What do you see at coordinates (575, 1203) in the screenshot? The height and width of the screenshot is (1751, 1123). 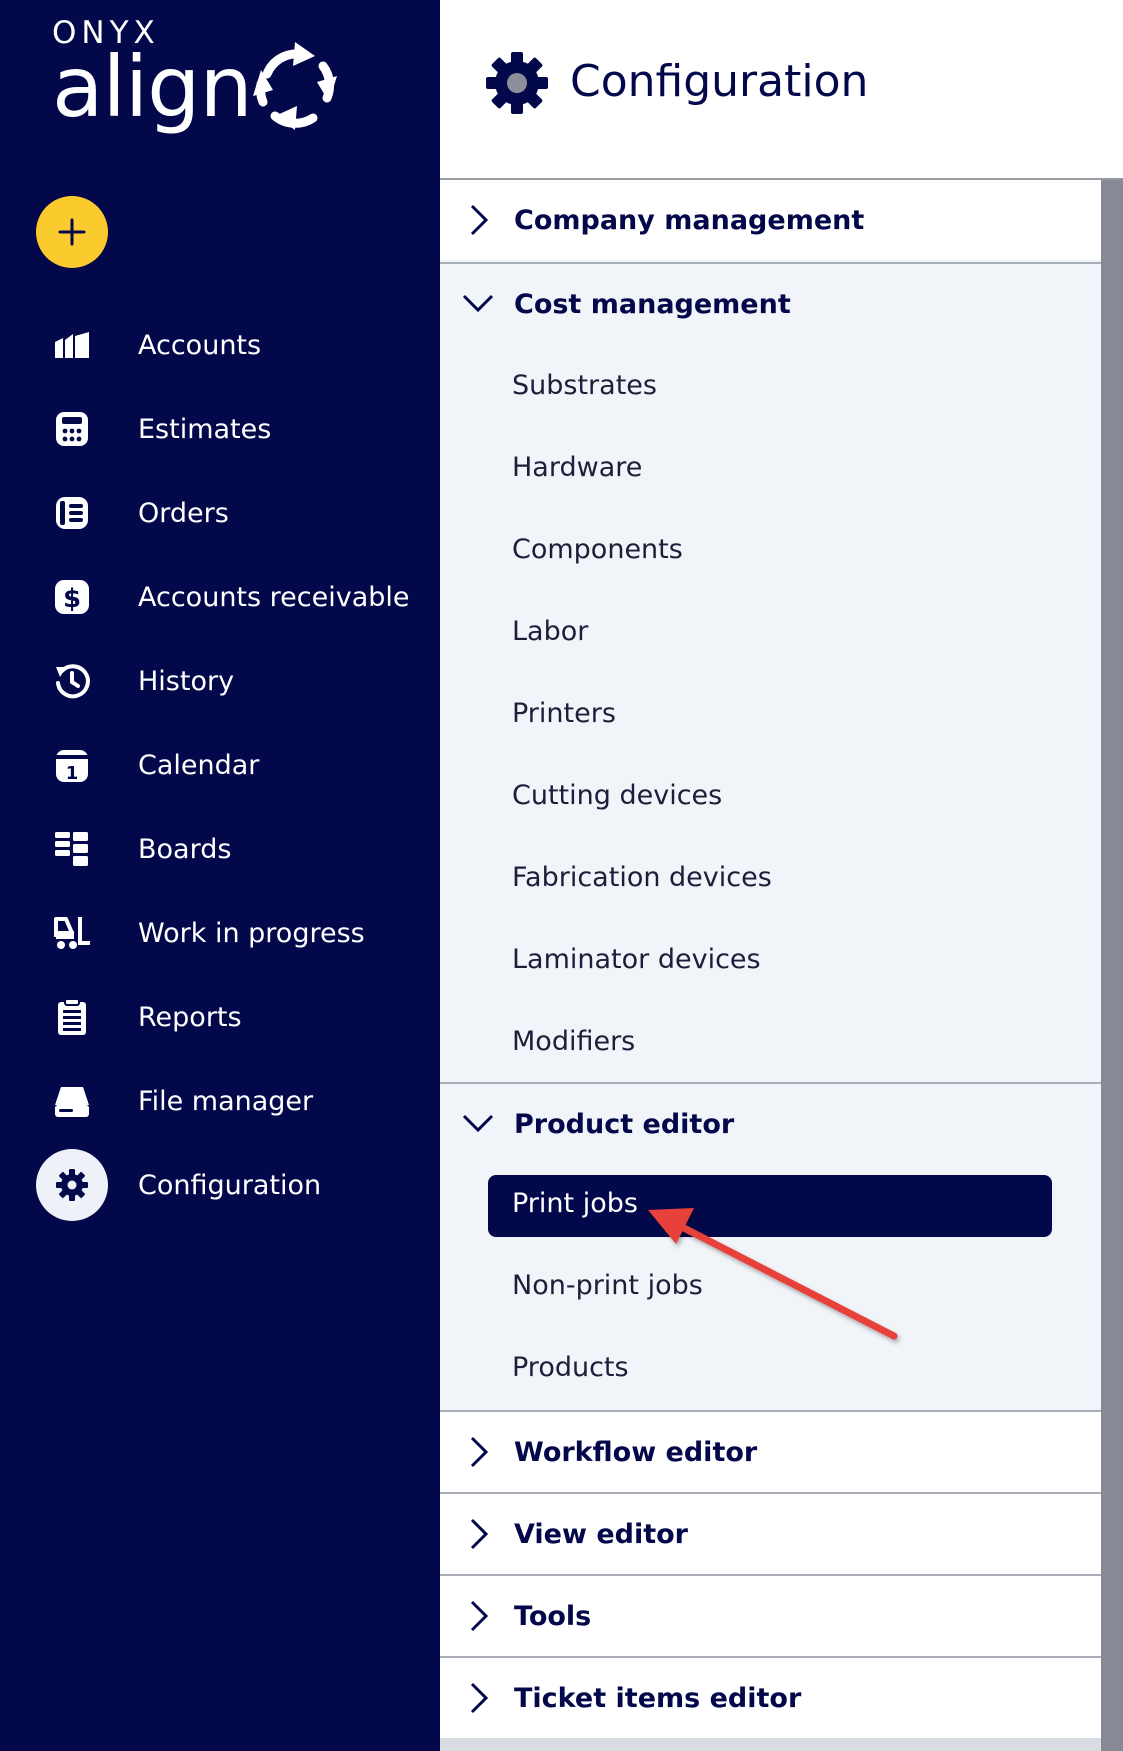 I see `config-item-label: Print jobs` at bounding box center [575, 1203].